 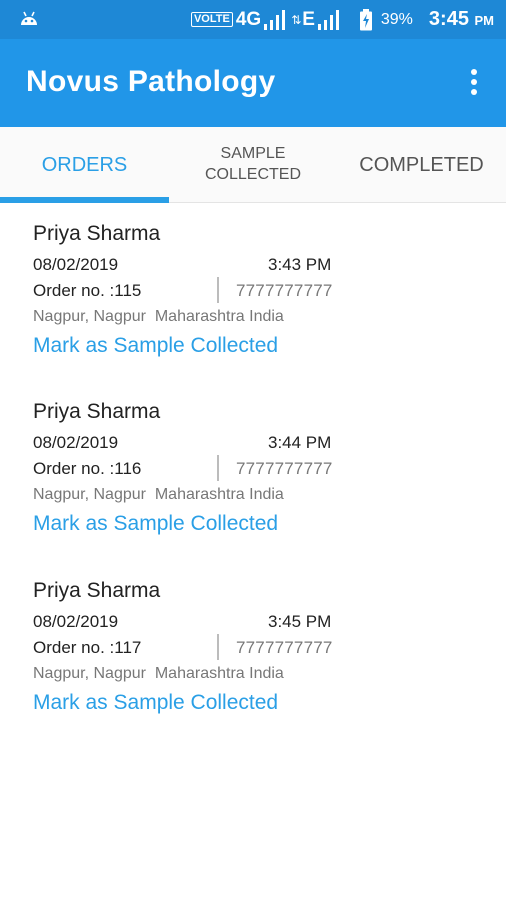 I want to click on battery-charging-icon, so click(x=365, y=19).